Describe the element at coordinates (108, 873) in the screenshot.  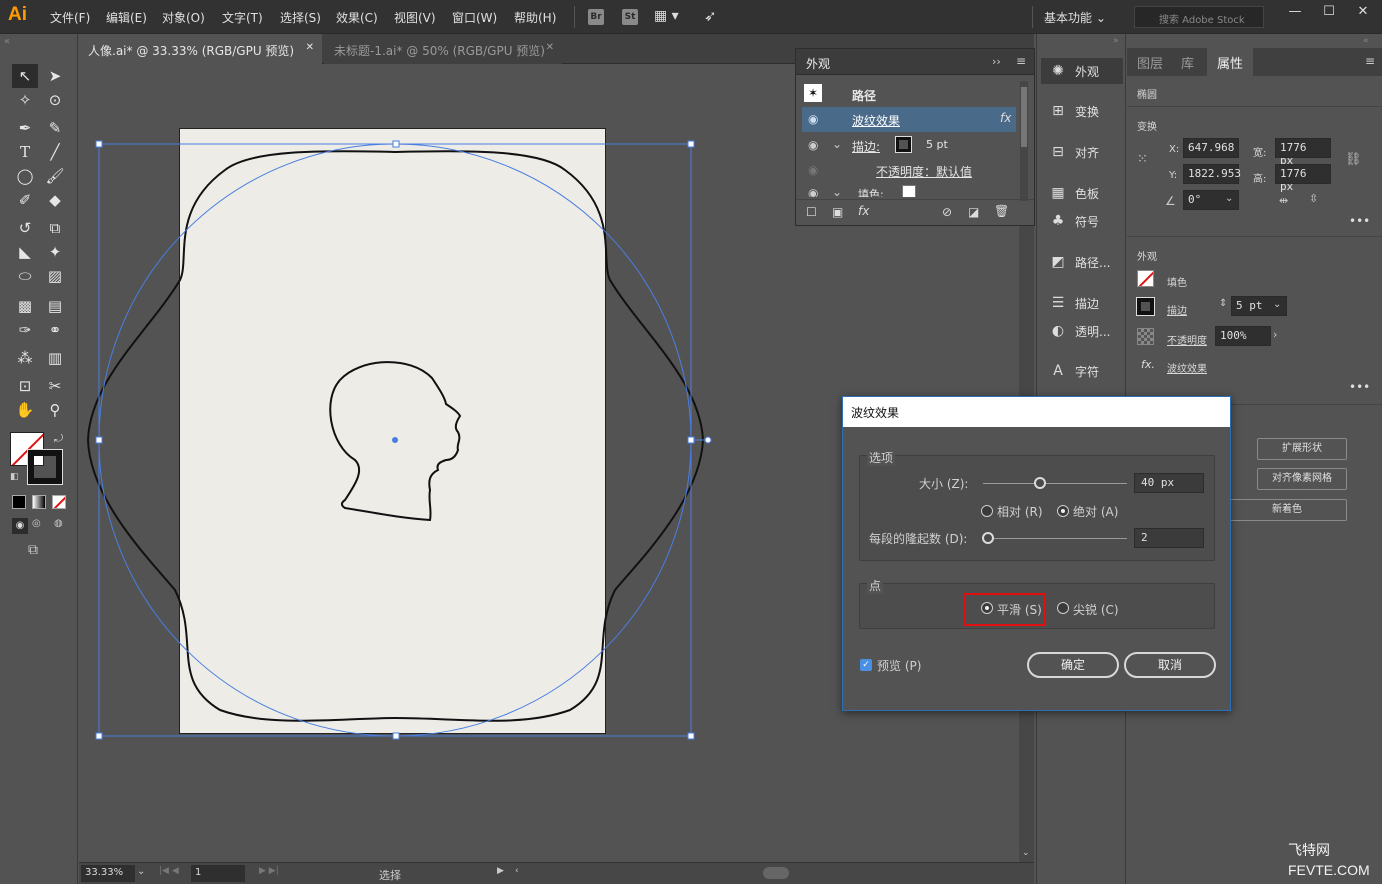
I see `zoom-field: 33.33%` at that location.